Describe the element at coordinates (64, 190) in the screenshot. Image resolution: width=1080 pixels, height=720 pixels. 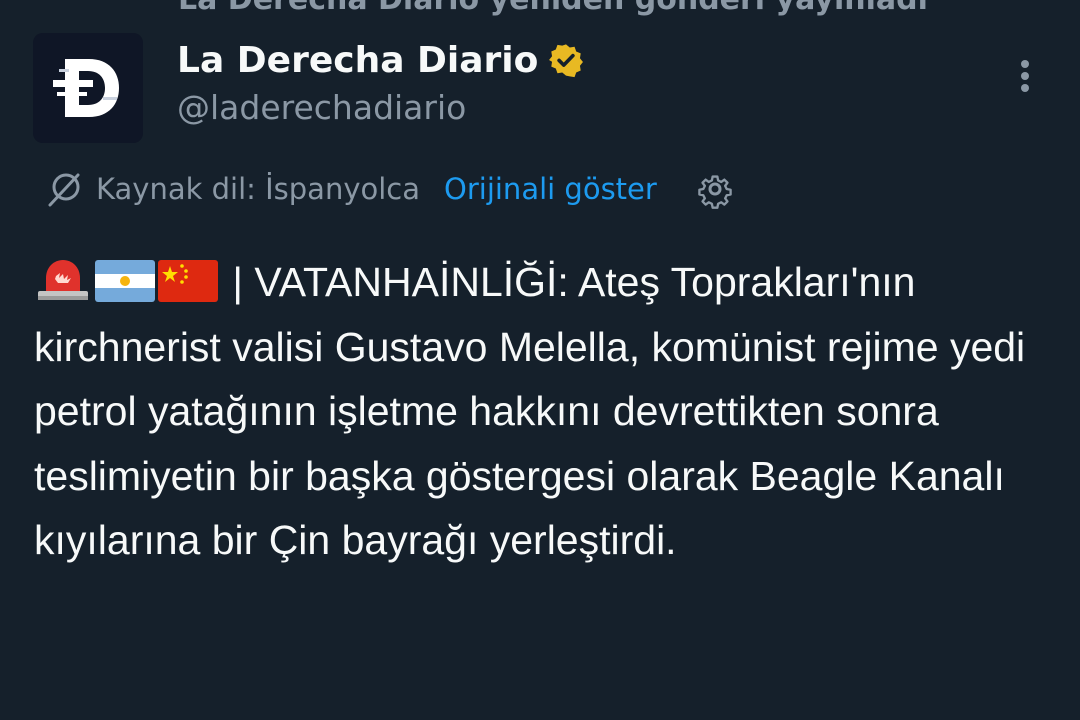
I see `translate-icon` at that location.